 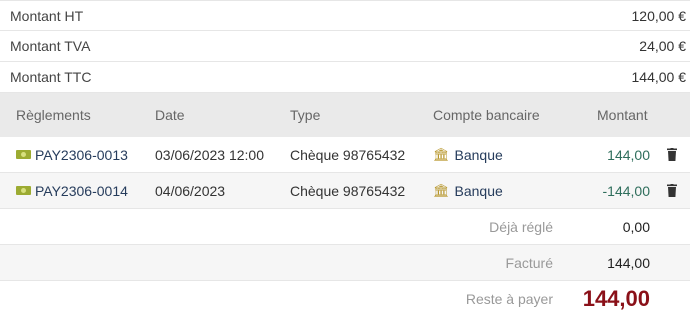 I want to click on total-label: Montant HT, so click(x=47, y=15).